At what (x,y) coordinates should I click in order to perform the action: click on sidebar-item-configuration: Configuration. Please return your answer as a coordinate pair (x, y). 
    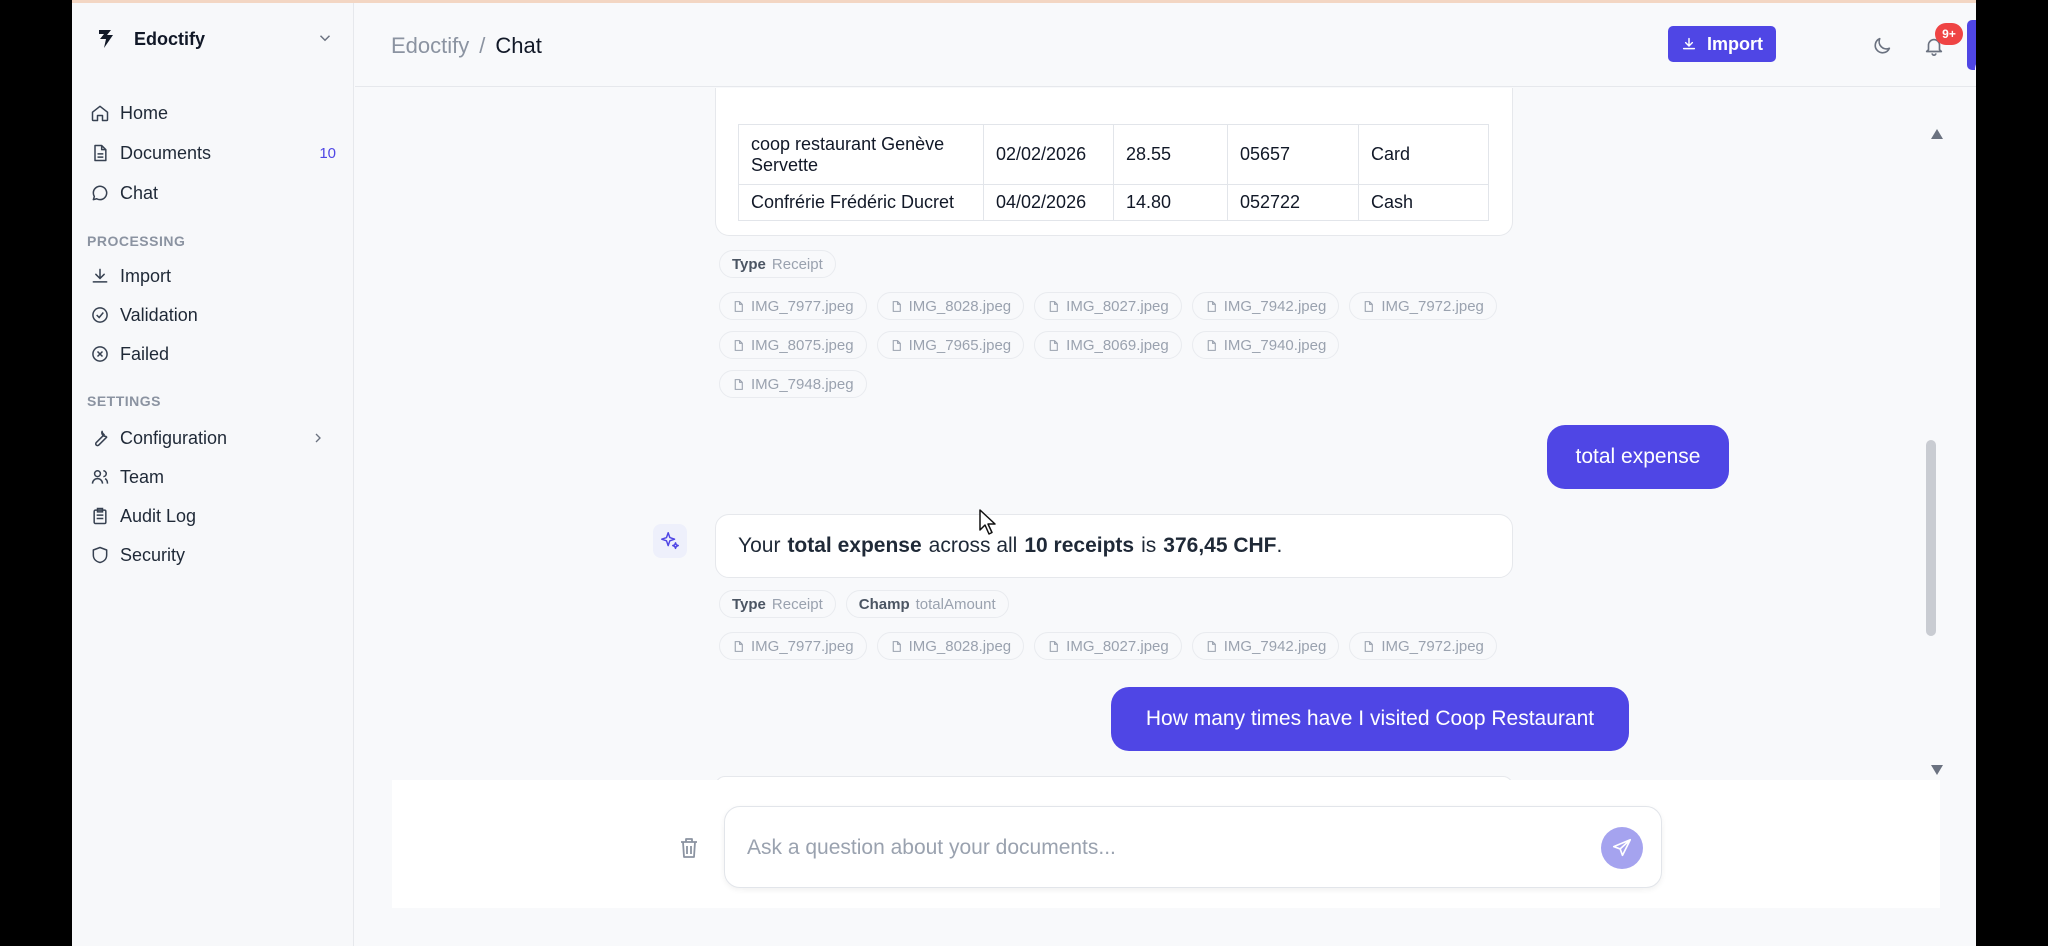
    Looking at the image, I should click on (213, 438).